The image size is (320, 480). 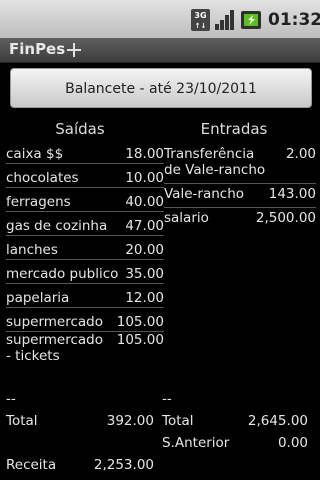 What do you see at coordinates (161, 88) in the screenshot?
I see `balance-button: Balancete - até 23/10/2011` at bounding box center [161, 88].